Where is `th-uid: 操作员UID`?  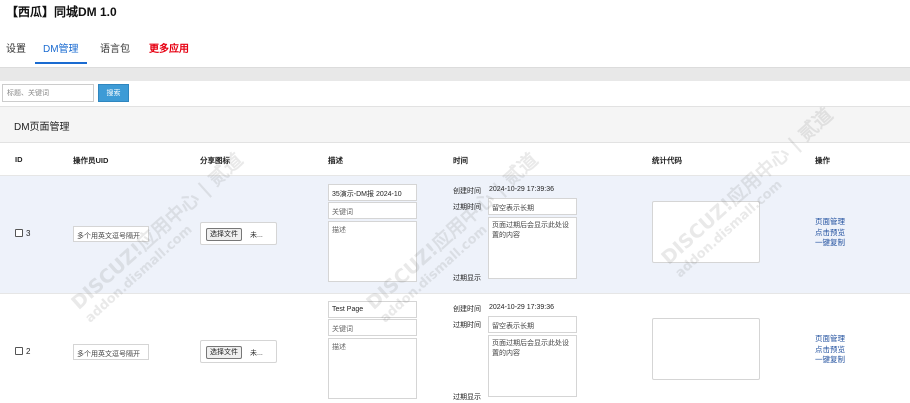 th-uid: 操作员UID is located at coordinates (91, 160).